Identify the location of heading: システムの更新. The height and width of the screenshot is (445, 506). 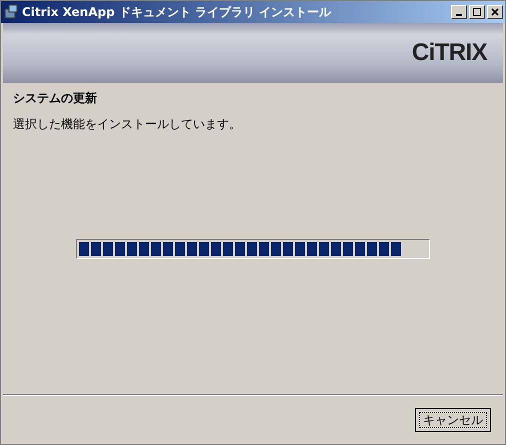
(55, 98).